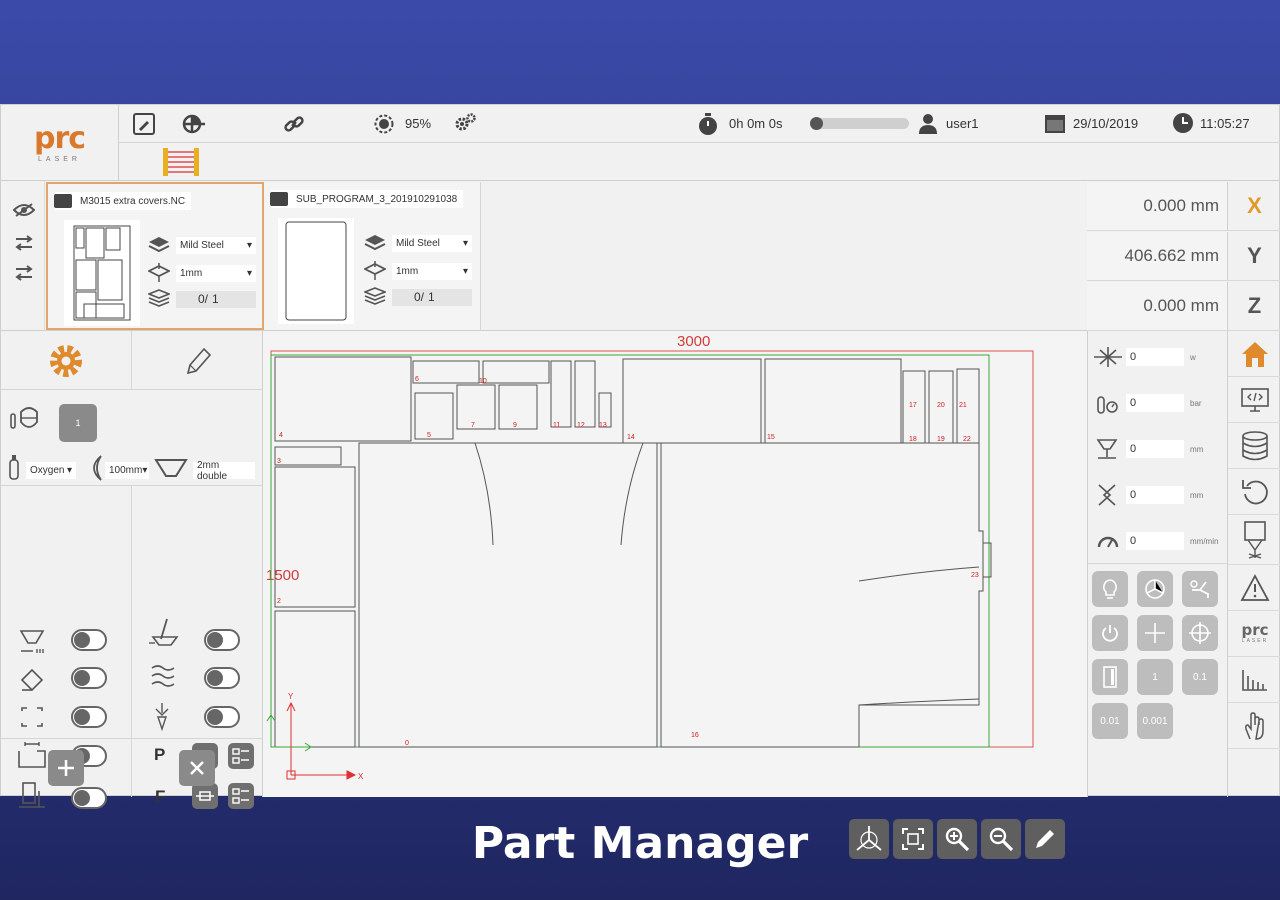  What do you see at coordinates (89, 717) in the screenshot?
I see `frame-scan-toggle` at bounding box center [89, 717].